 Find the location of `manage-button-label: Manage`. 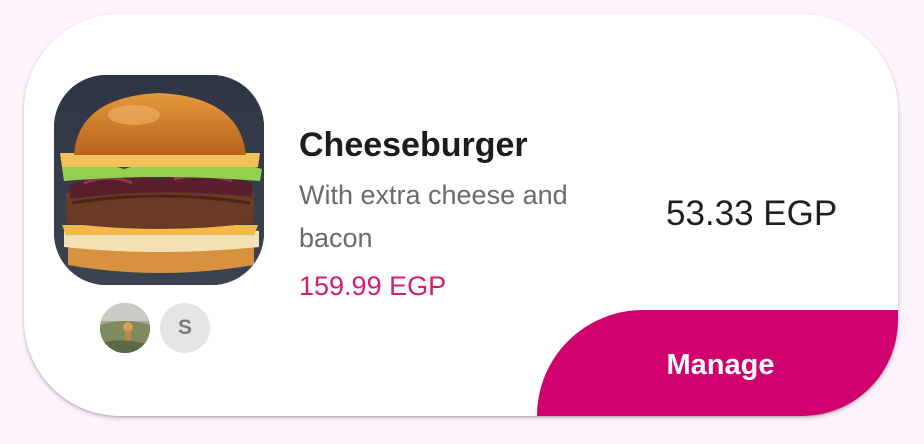

manage-button-label: Manage is located at coordinates (720, 364).